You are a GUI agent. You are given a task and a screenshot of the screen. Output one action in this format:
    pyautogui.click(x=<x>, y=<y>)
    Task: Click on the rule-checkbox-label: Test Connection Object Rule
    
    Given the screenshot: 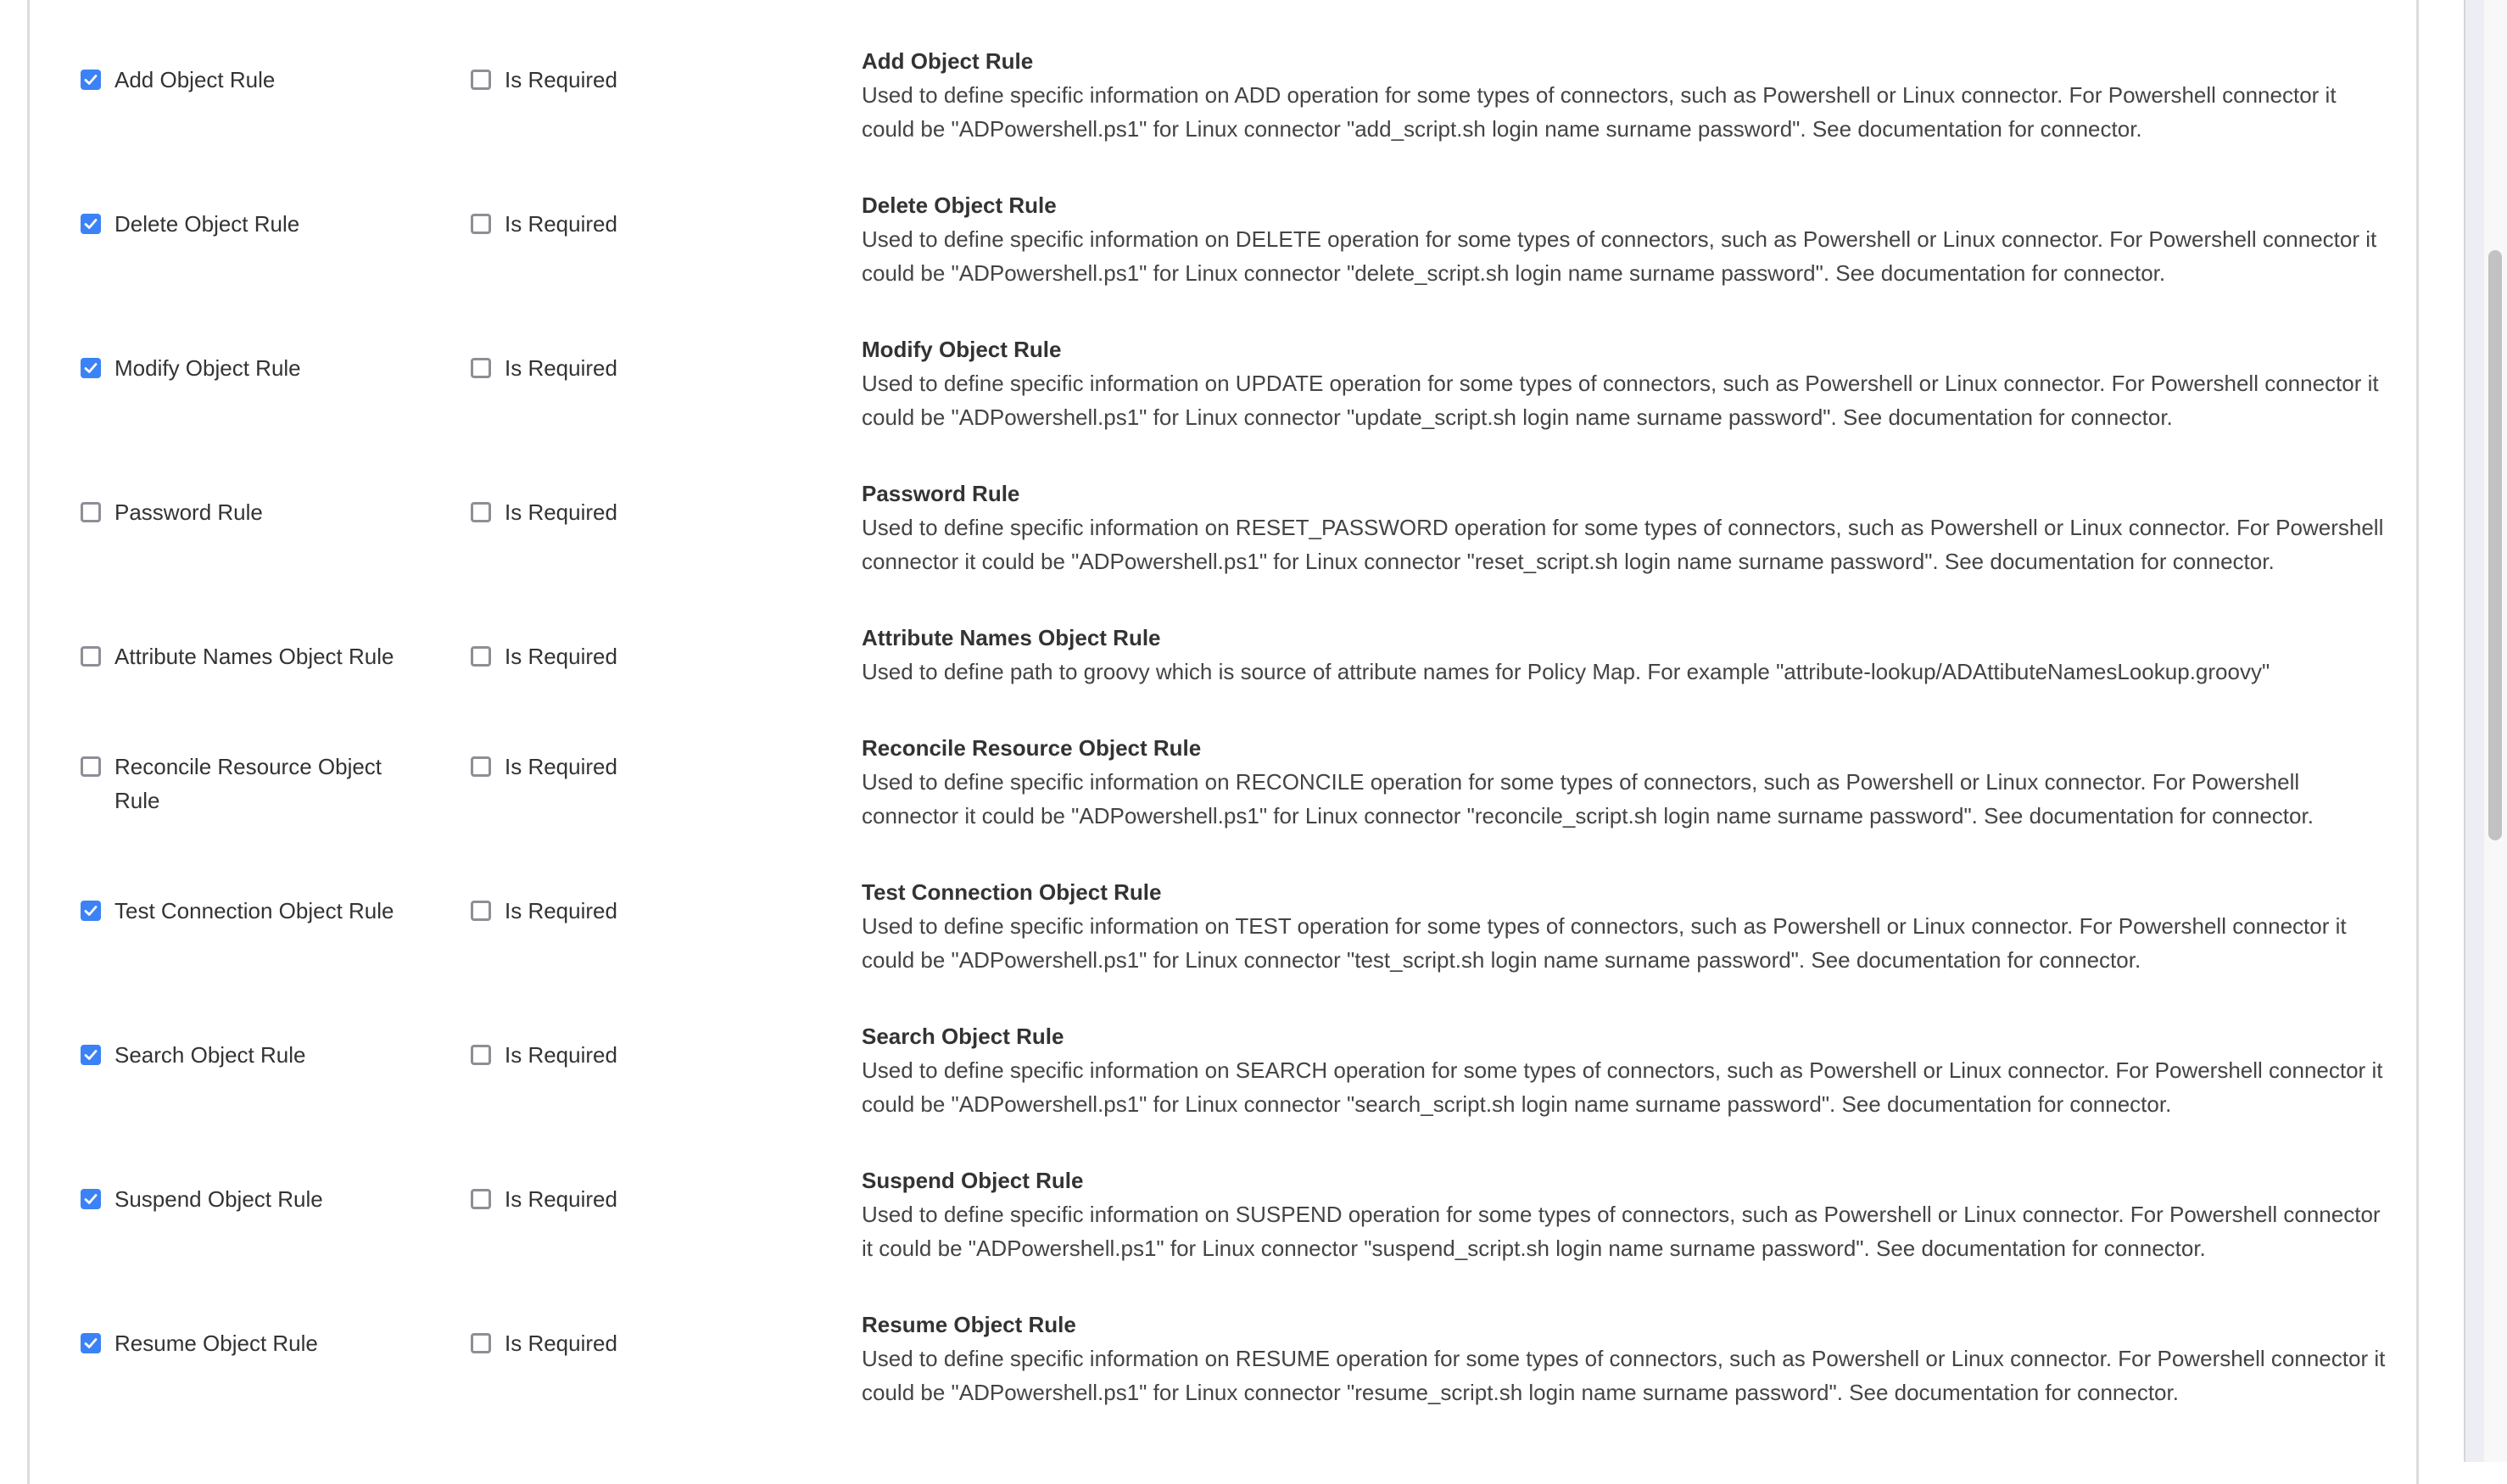 What is the action you would take?
    pyautogui.click(x=267, y=911)
    